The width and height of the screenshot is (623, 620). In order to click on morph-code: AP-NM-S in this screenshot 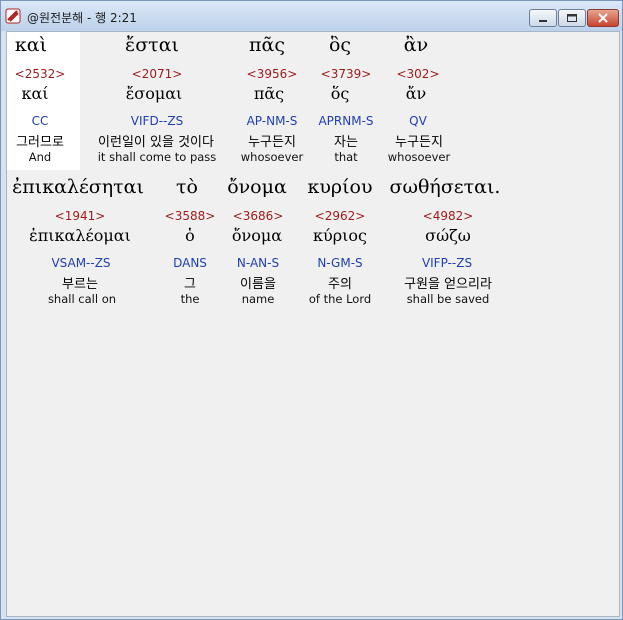, I will do `click(272, 121)`.